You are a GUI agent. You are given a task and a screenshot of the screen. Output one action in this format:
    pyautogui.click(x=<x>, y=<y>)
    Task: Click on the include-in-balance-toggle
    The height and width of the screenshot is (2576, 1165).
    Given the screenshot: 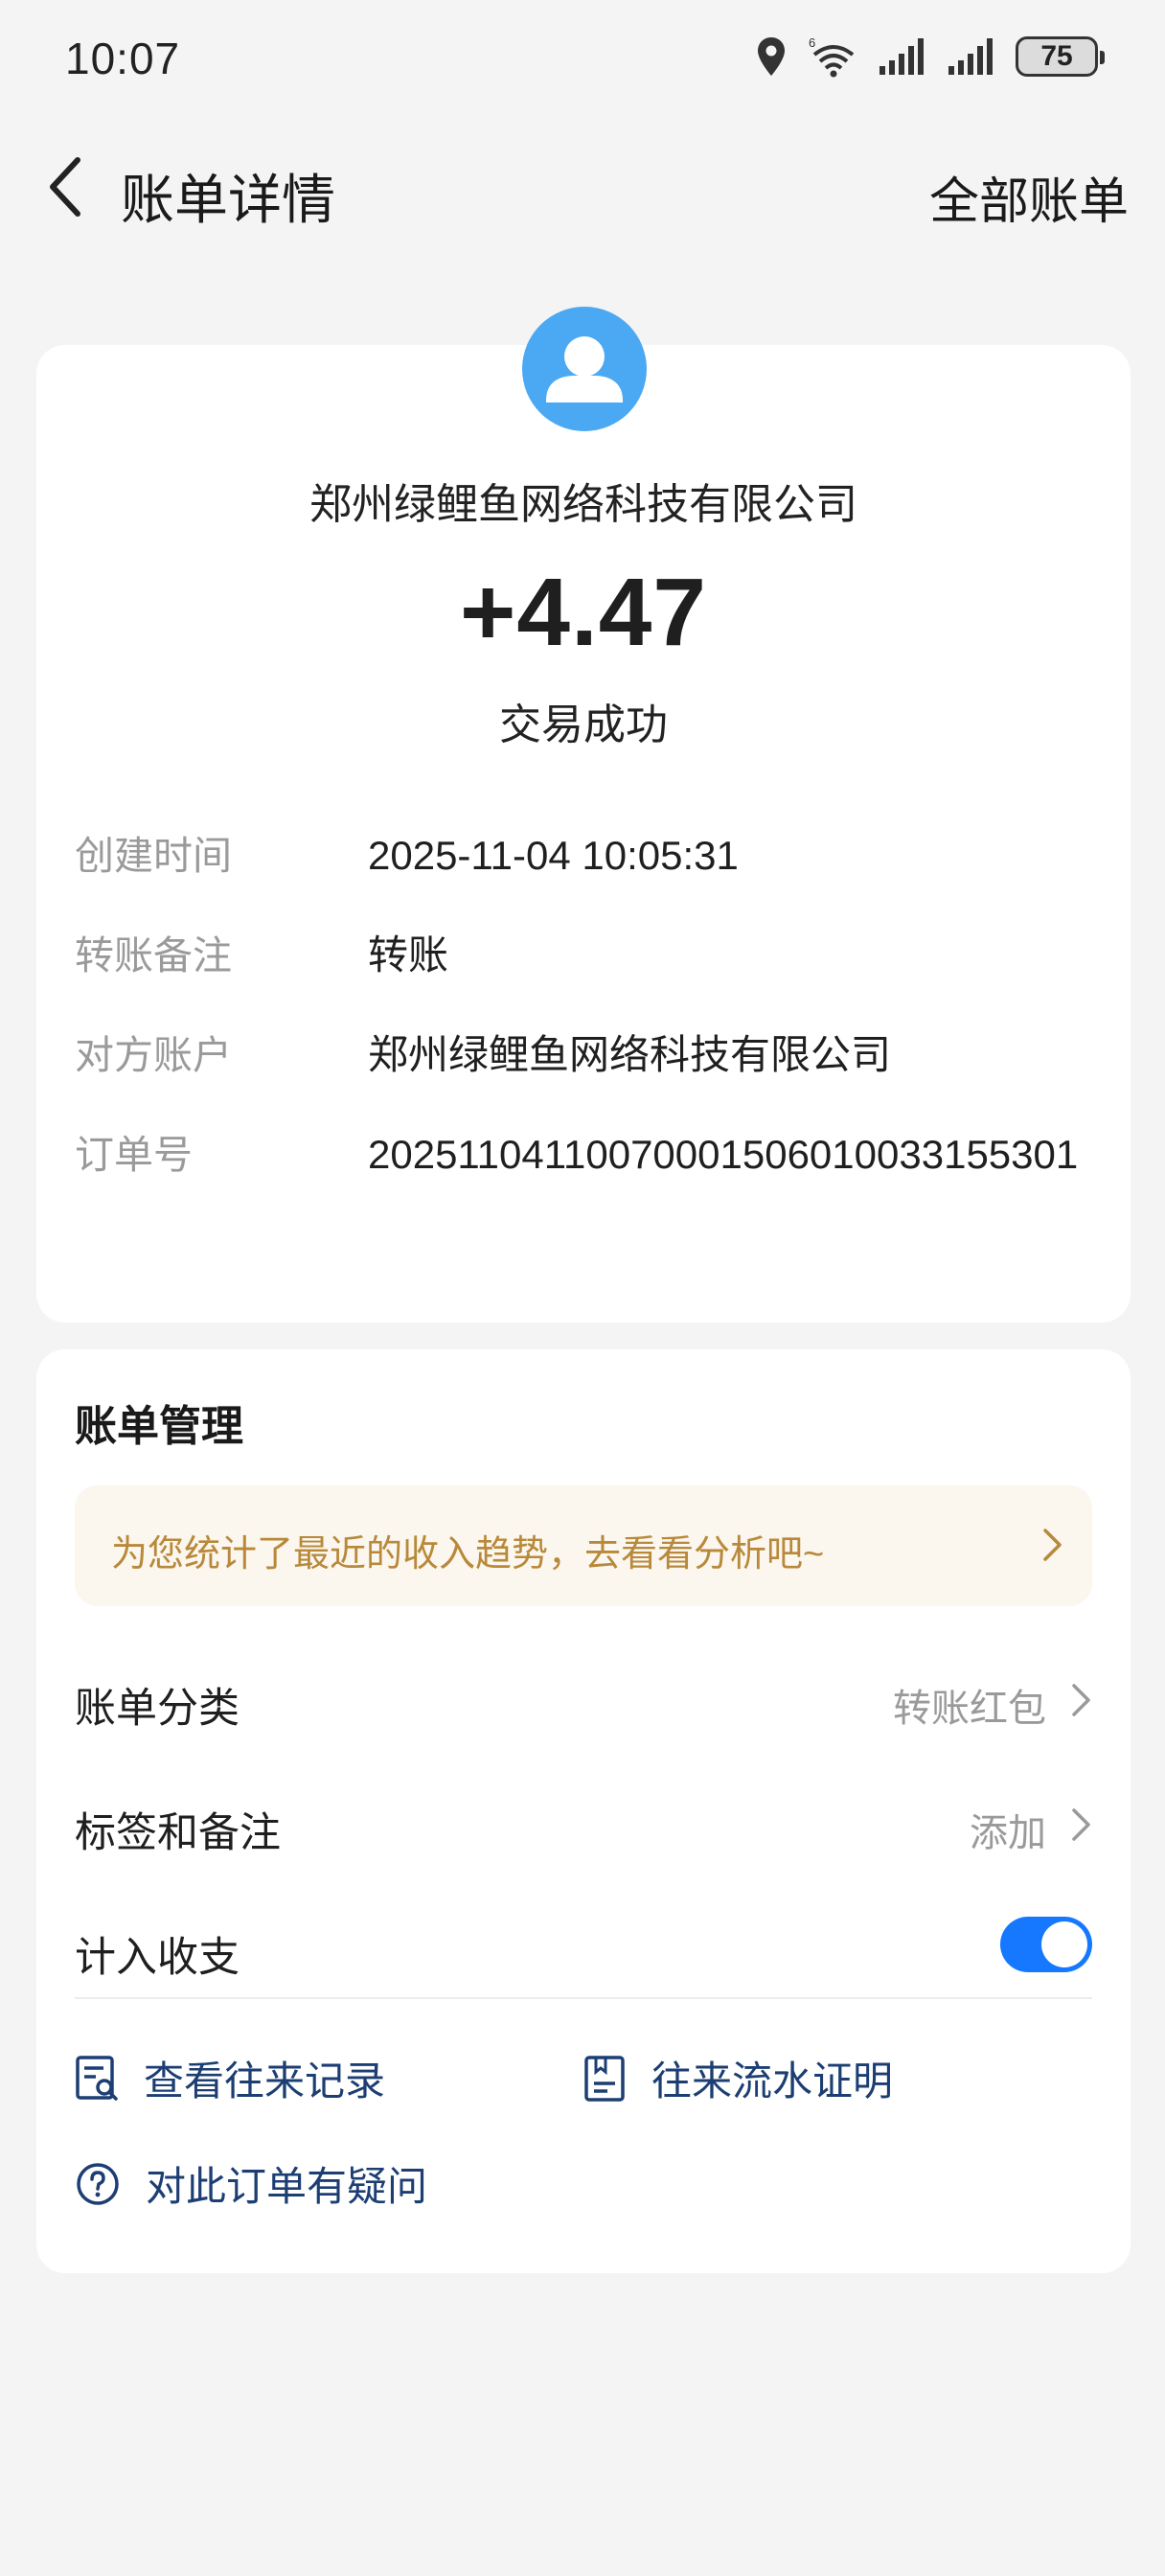 What is the action you would take?
    pyautogui.click(x=1046, y=1944)
    